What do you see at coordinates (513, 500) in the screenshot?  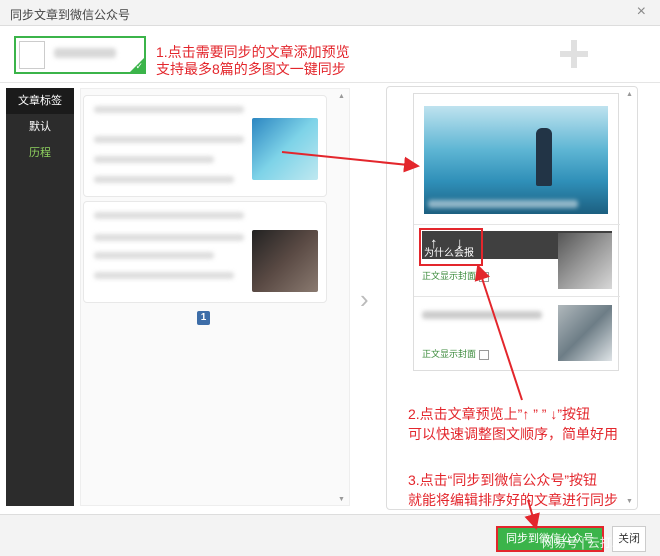 I see `annotation-step3-line2: 就能将编辑排序好的文章进行同步` at bounding box center [513, 500].